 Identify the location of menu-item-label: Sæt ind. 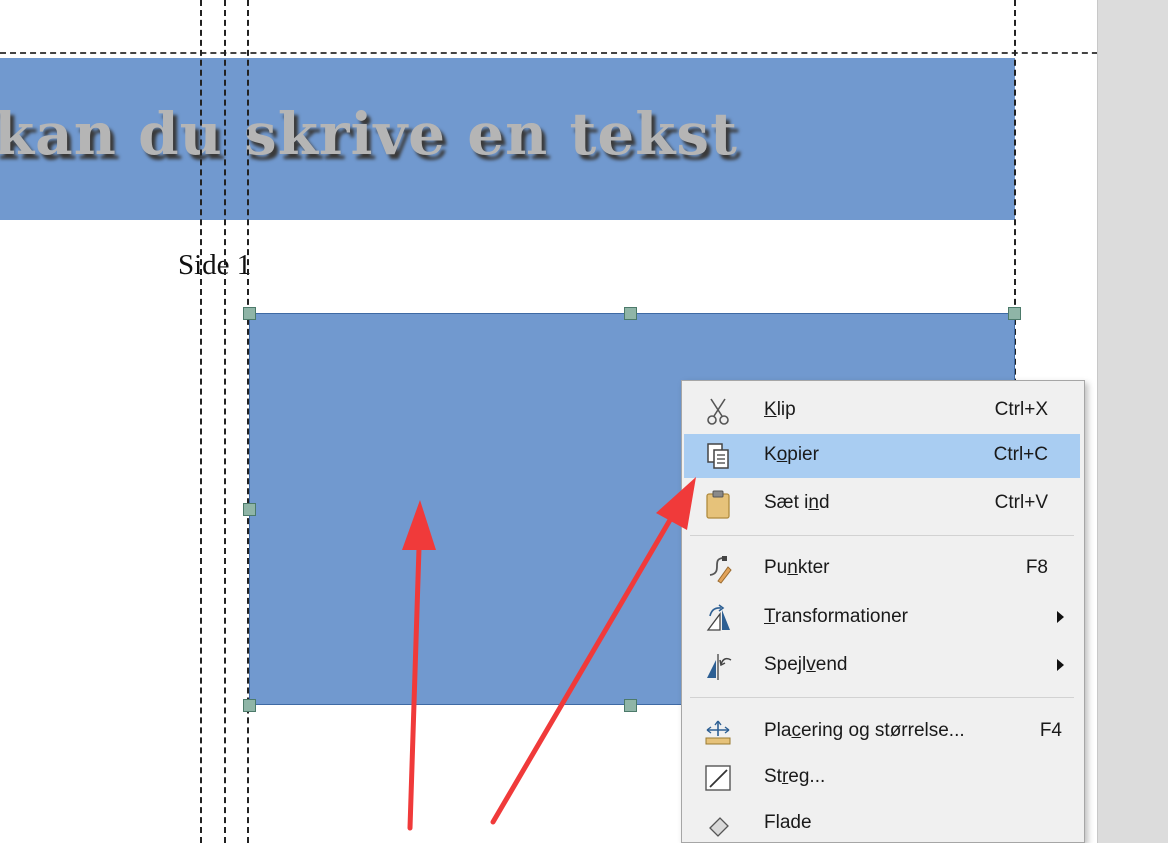
(797, 502).